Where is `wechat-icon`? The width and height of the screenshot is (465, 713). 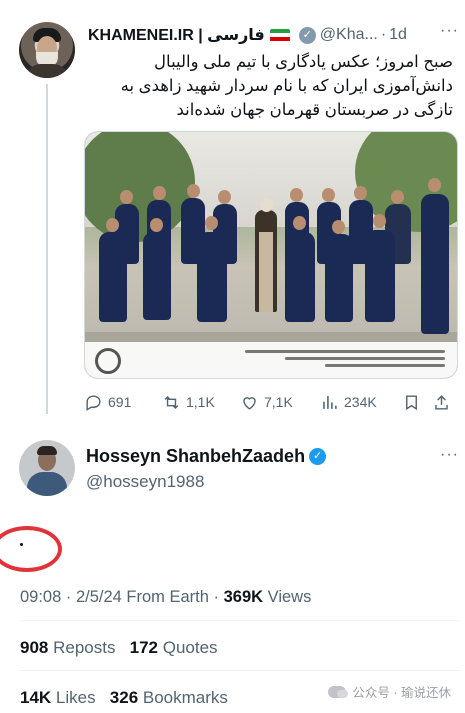 wechat-icon is located at coordinates (338, 691).